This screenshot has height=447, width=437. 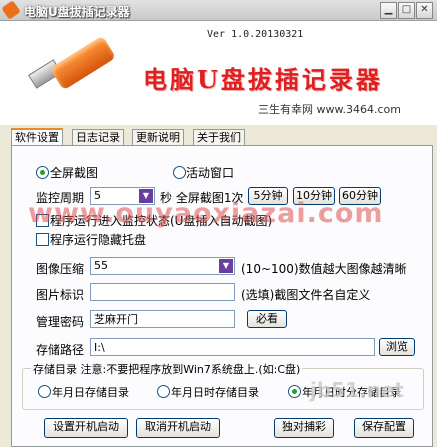 What do you see at coordinates (219, 137) in the screenshot?
I see `tab-about: 关于我们` at bounding box center [219, 137].